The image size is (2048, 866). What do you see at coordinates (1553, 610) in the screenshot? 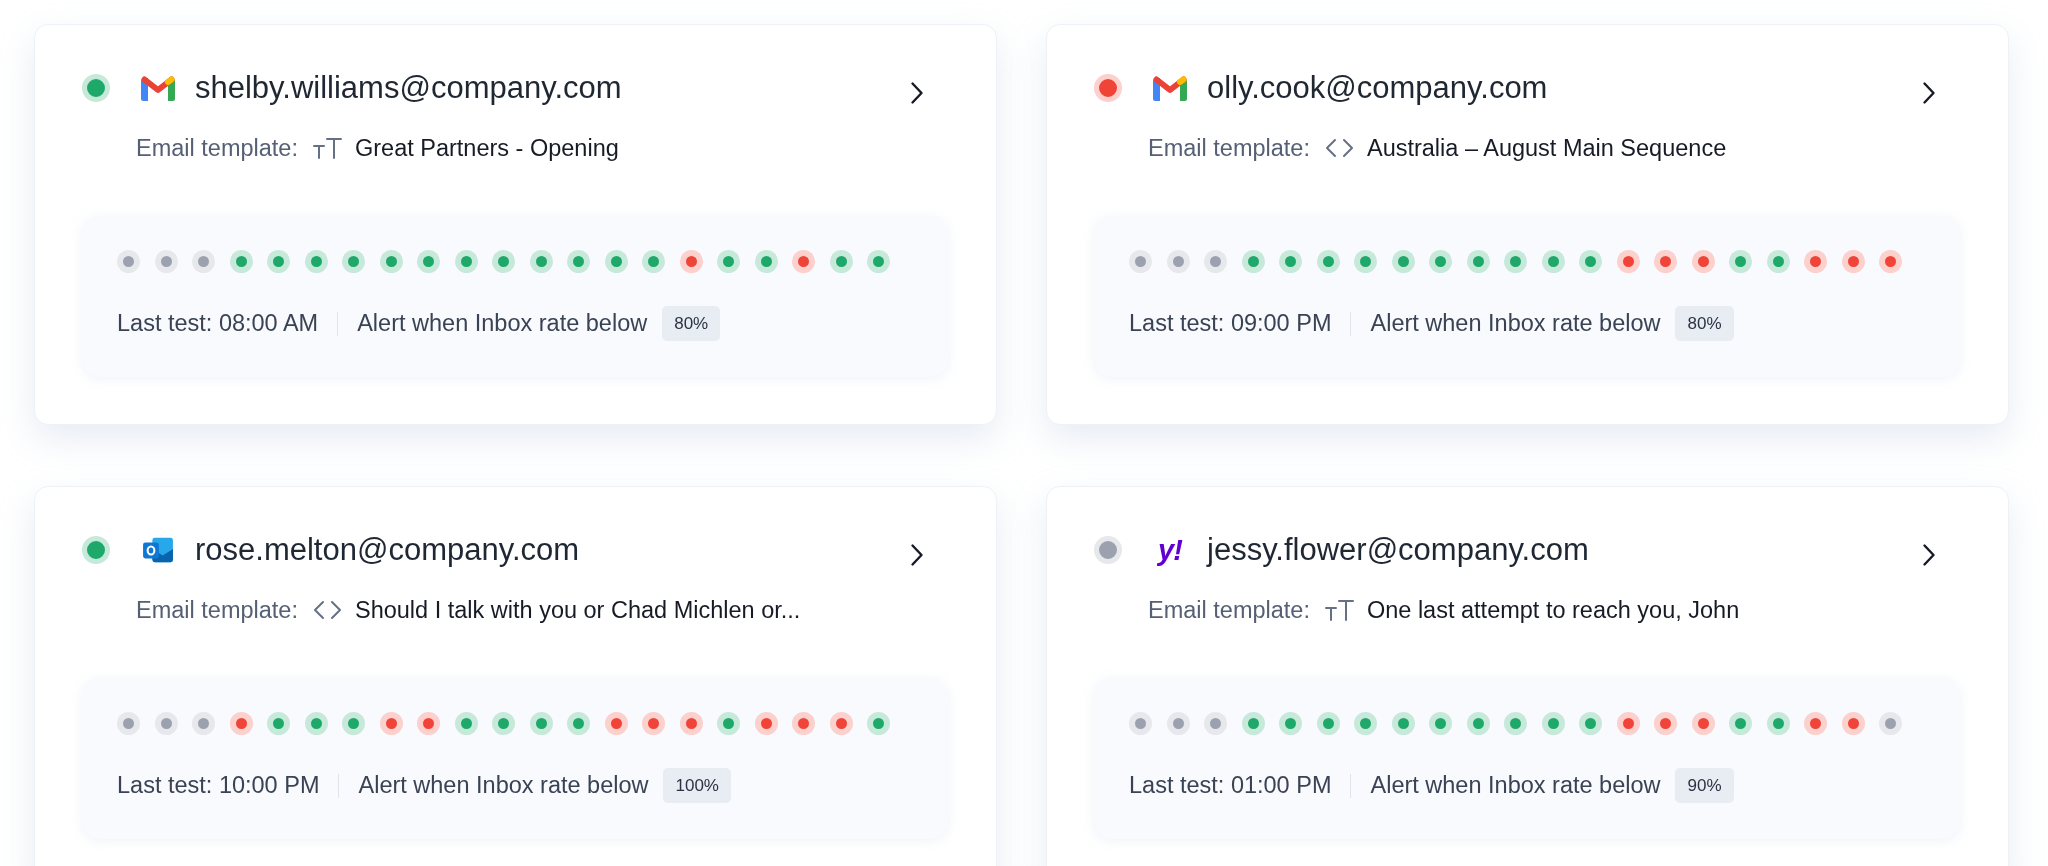
I see `template-name: One last attempt to reach you, John` at bounding box center [1553, 610].